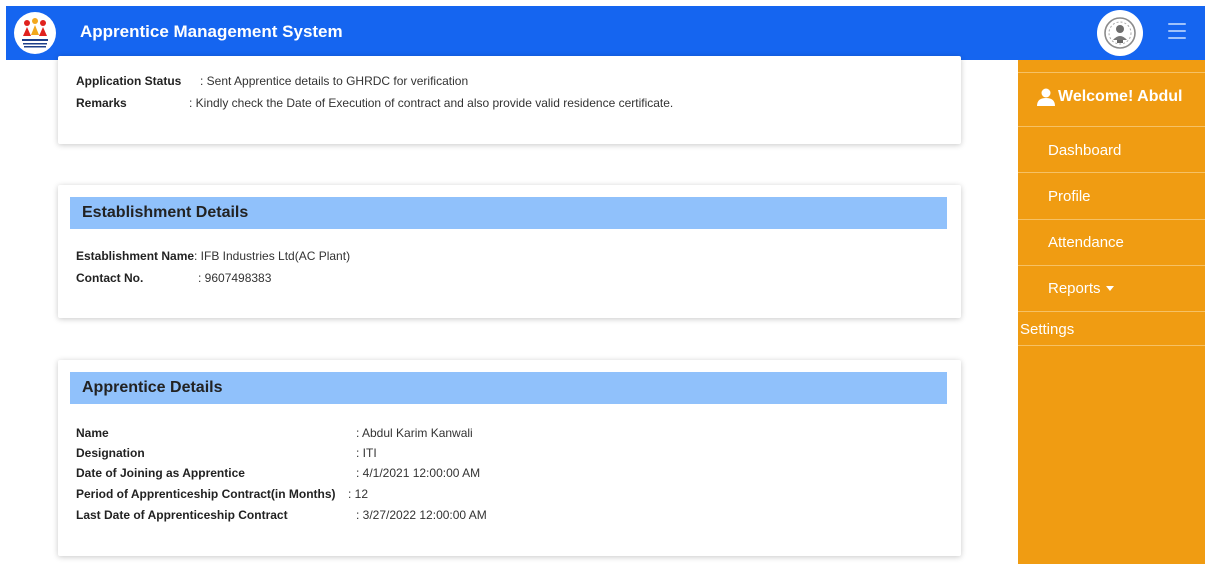 The width and height of the screenshot is (1205, 564). I want to click on welcome-user: Welcome! Abdul, so click(1109, 97).